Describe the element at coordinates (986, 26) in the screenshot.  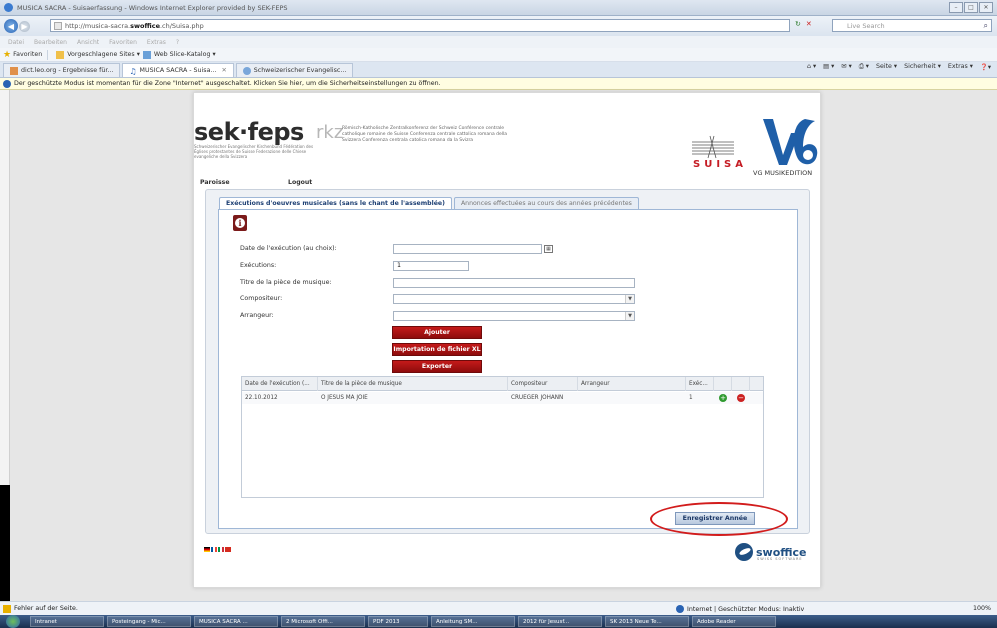
I see `search-icon: ⌕` at that location.